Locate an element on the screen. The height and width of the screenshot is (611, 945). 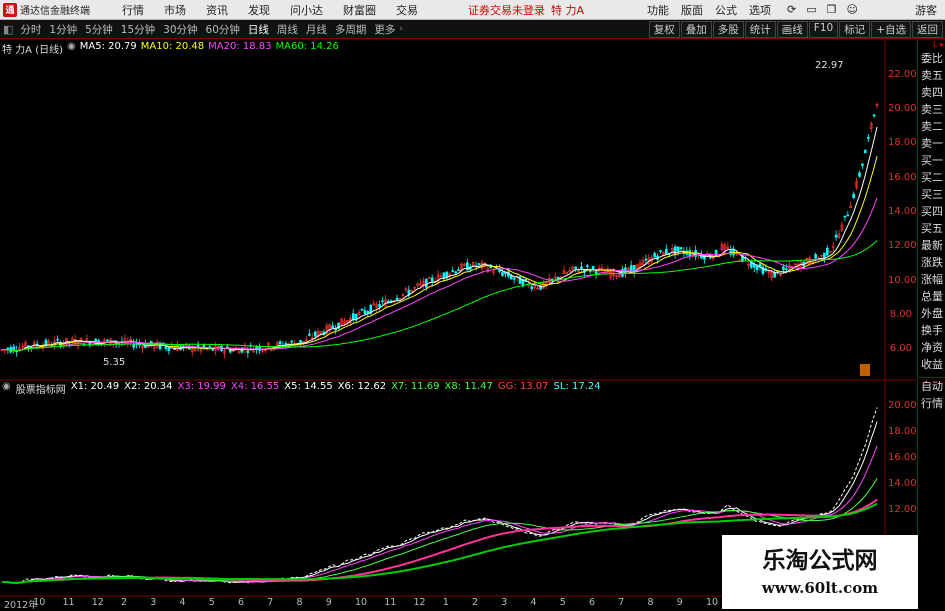
ma60-label: MA60: 14.26 is located at coordinates (307, 46).